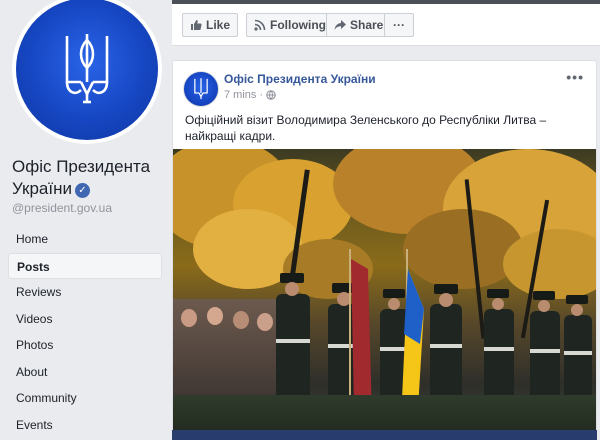 The width and height of the screenshot is (600, 440). Describe the element at coordinates (82, 190) in the screenshot. I see `verified-badge-icon: ✓` at that location.